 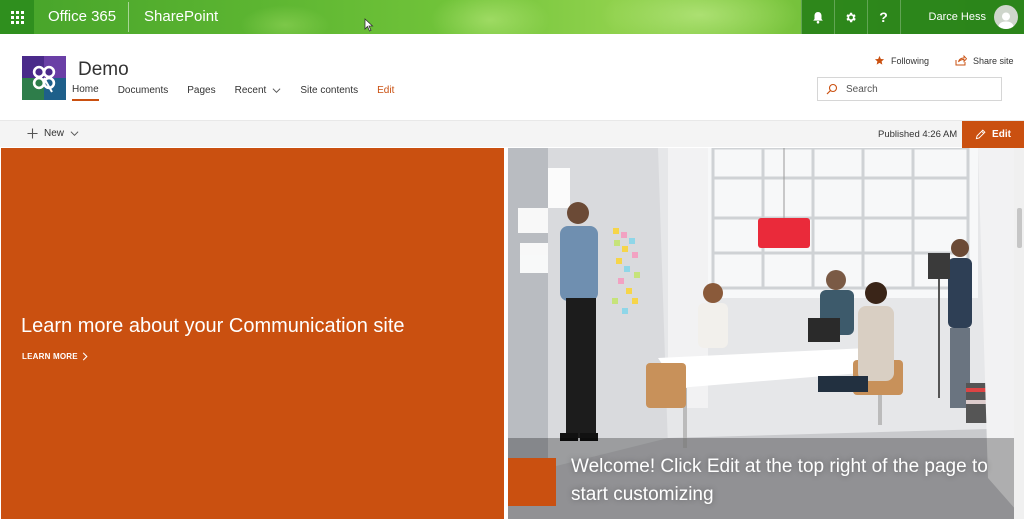 I want to click on site-title: Demo, so click(x=103, y=70).